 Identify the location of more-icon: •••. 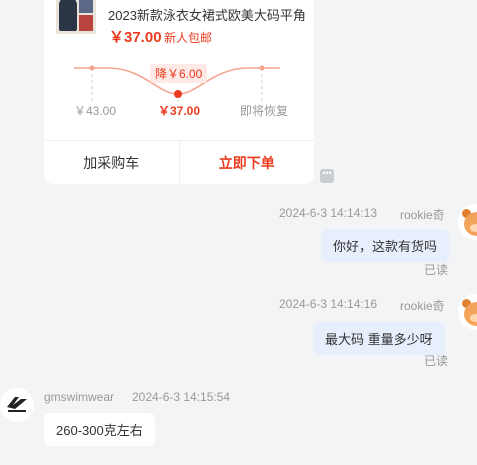
(327, 176).